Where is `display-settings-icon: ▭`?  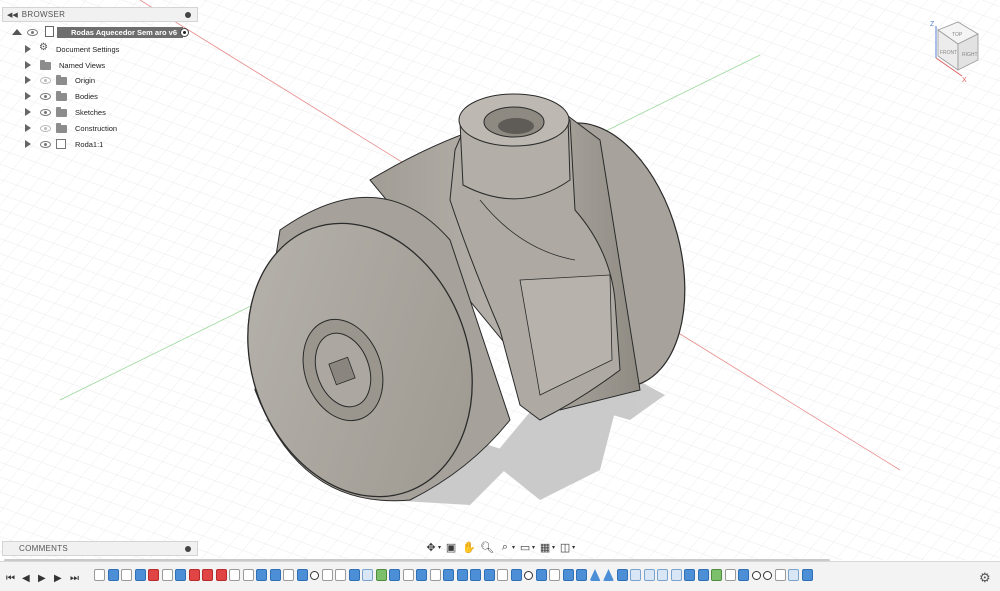
display-settings-icon: ▭ is located at coordinates (525, 548).